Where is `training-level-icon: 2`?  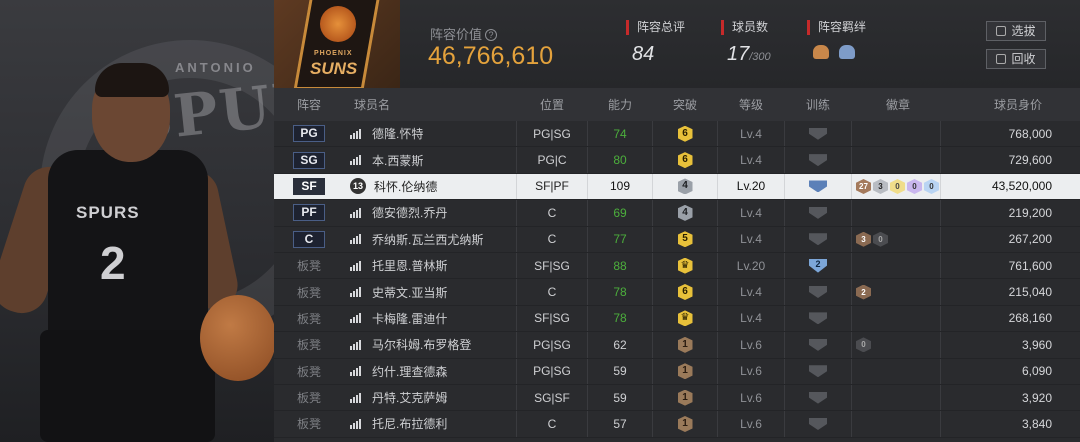
training-level-icon: 2 is located at coordinates (818, 265).